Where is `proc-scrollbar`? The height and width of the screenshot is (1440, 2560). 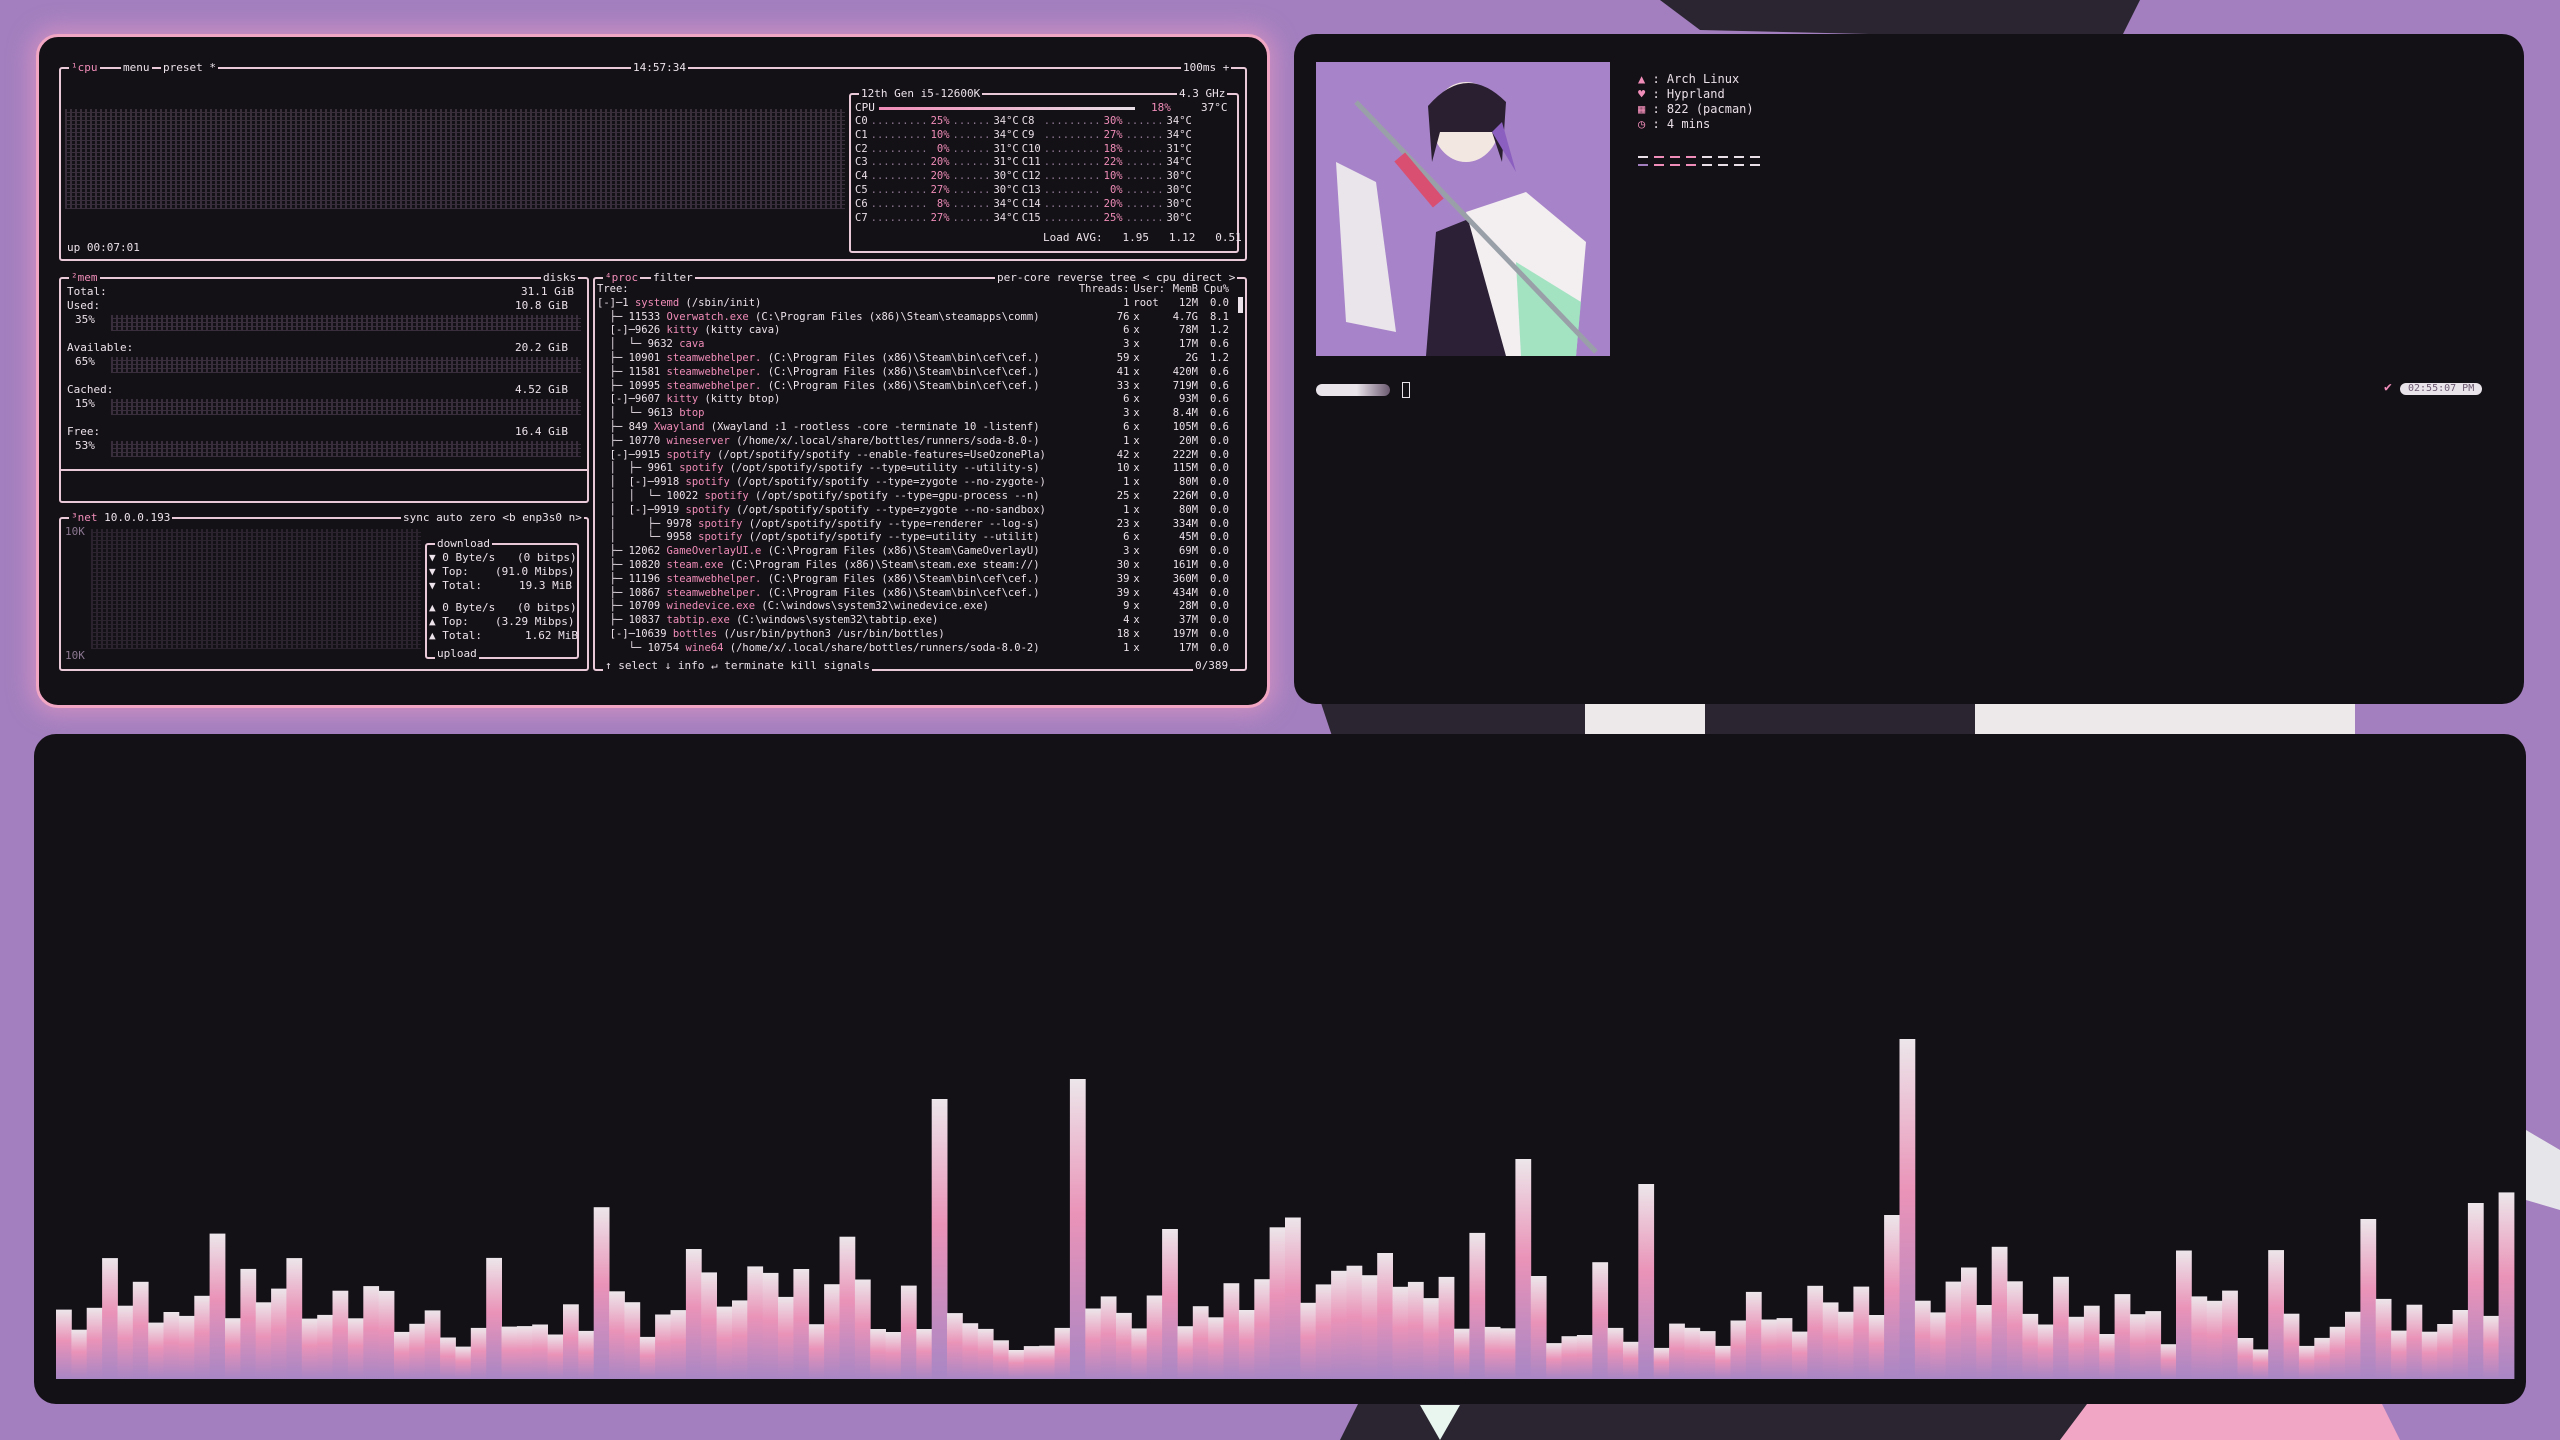 proc-scrollbar is located at coordinates (1240, 305).